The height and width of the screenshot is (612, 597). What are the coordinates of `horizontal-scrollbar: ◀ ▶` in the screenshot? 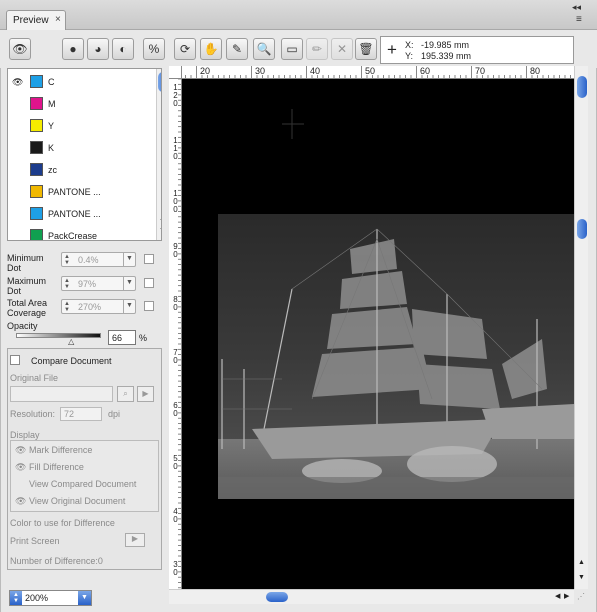 It's located at (371, 596).